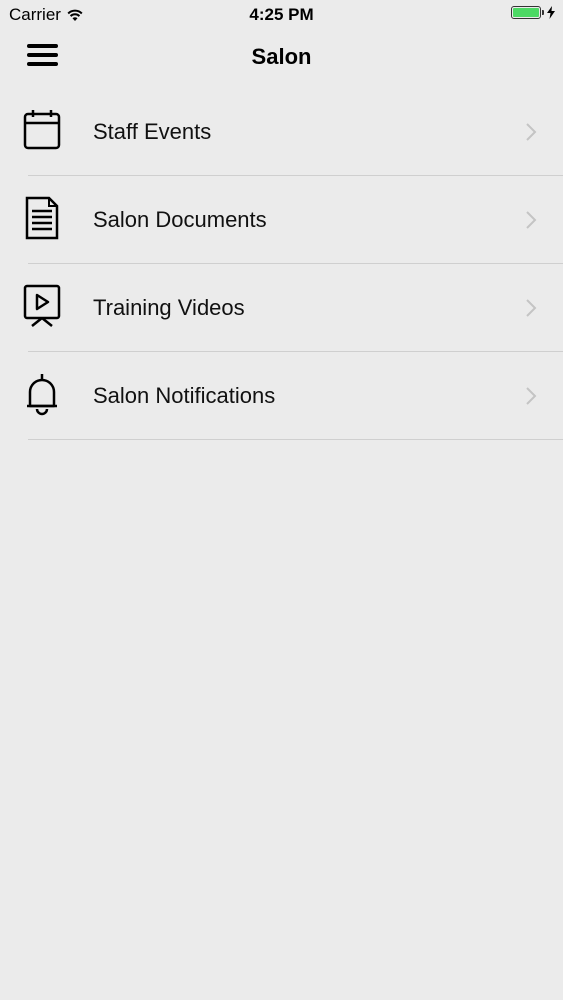 This screenshot has width=563, height=1000. Describe the element at coordinates (152, 131) in the screenshot. I see `menu-item-label: Staff Events` at that location.